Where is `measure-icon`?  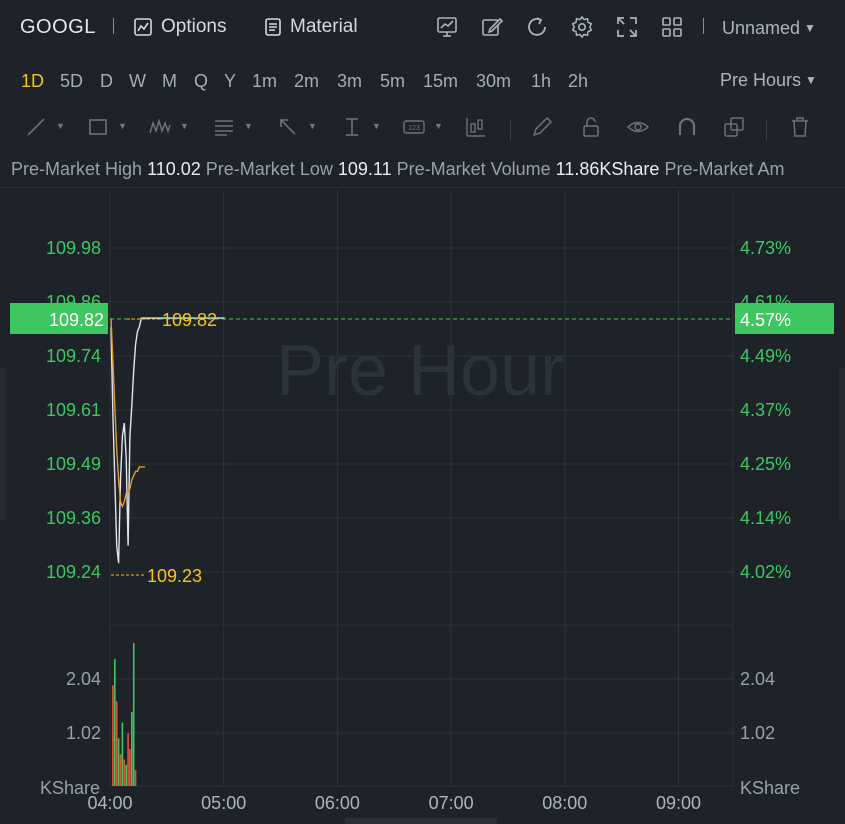 measure-icon is located at coordinates (352, 127).